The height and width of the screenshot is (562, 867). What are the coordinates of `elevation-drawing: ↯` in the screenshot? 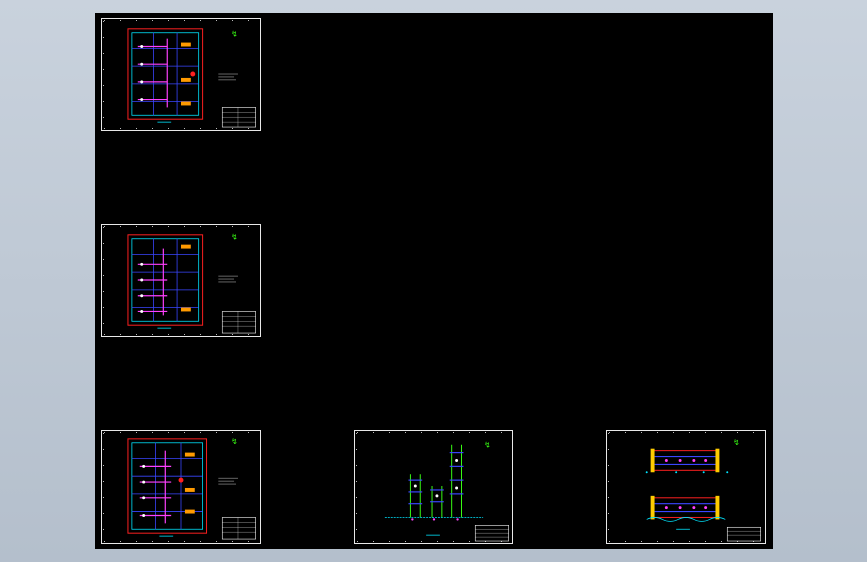 It's located at (446, 491).